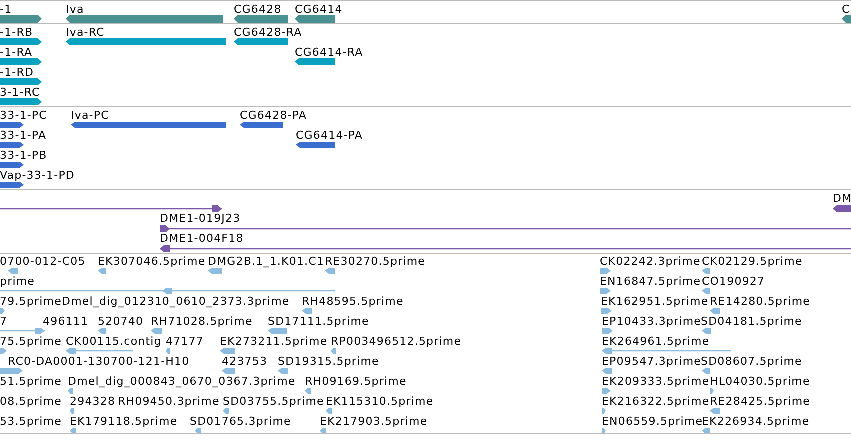  What do you see at coordinates (43, 261) in the screenshot?
I see `est-label: 0700-012-C05` at bounding box center [43, 261].